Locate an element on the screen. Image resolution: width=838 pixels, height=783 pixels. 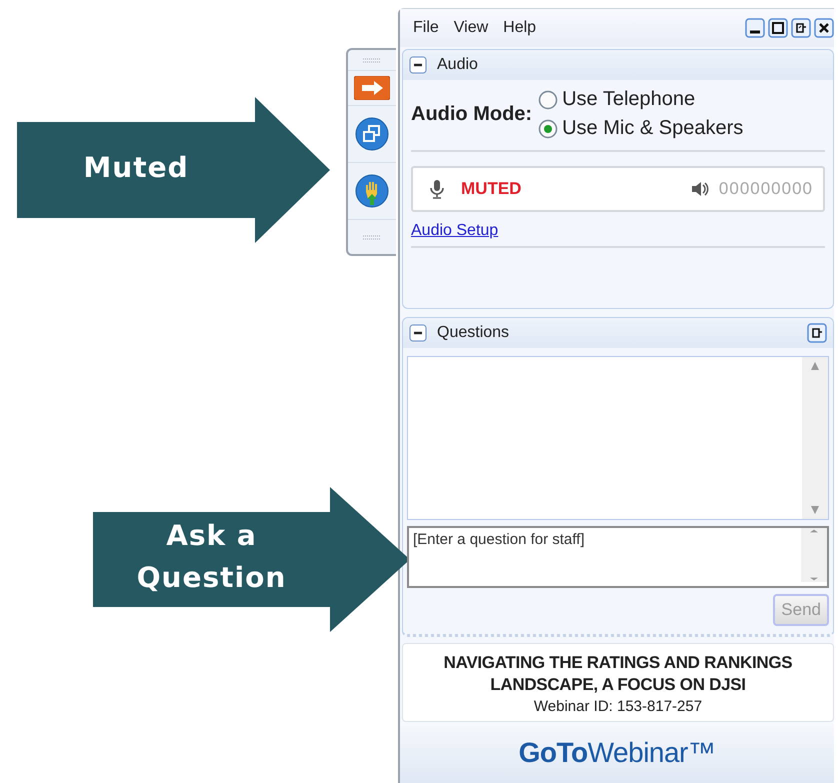
radio-option: Use Telephone is located at coordinates (641, 99).